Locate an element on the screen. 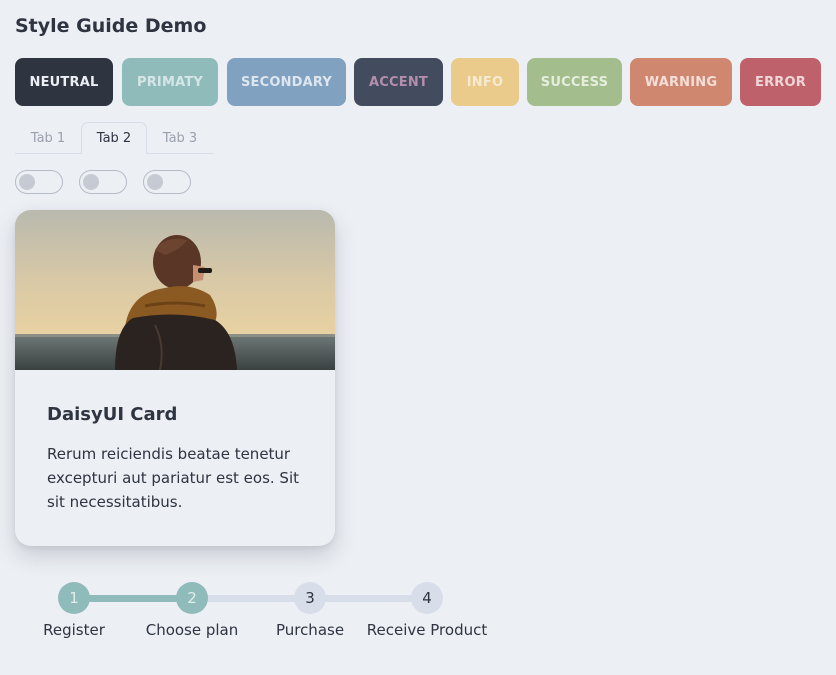 This screenshot has height=675, width=836. card-image is located at coordinates (175, 290).